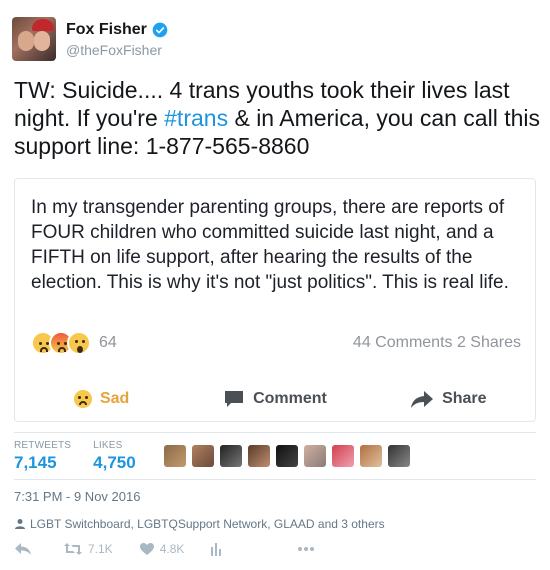 Image resolution: width=550 pixels, height=570 pixels. Describe the element at coordinates (117, 39) in the screenshot. I see `author-info: Fox Fisher @theFoxFisher` at that location.